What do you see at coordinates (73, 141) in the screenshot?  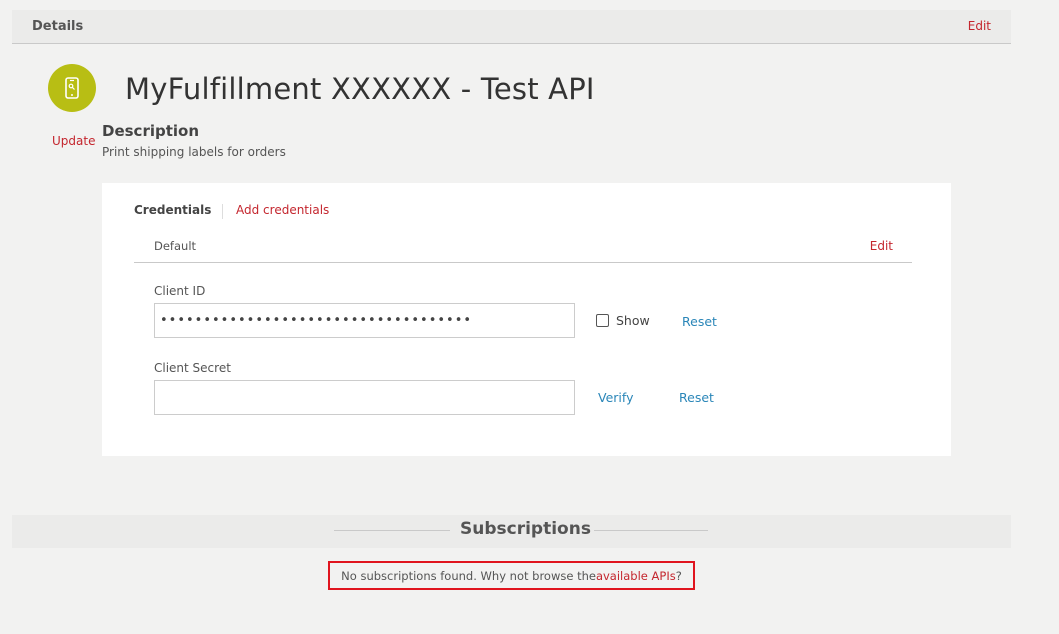 I see `update-icon-link: Update` at bounding box center [73, 141].